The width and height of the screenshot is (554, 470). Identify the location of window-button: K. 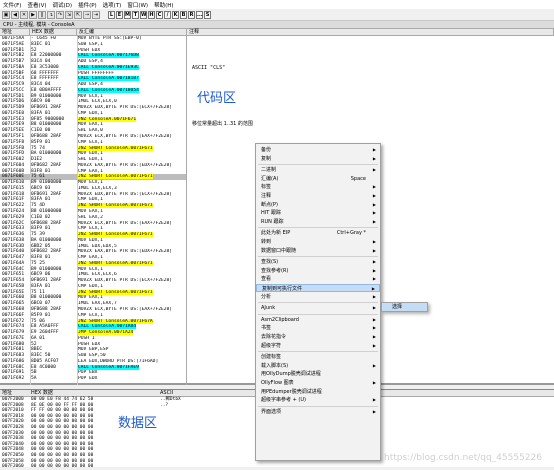
(175, 14).